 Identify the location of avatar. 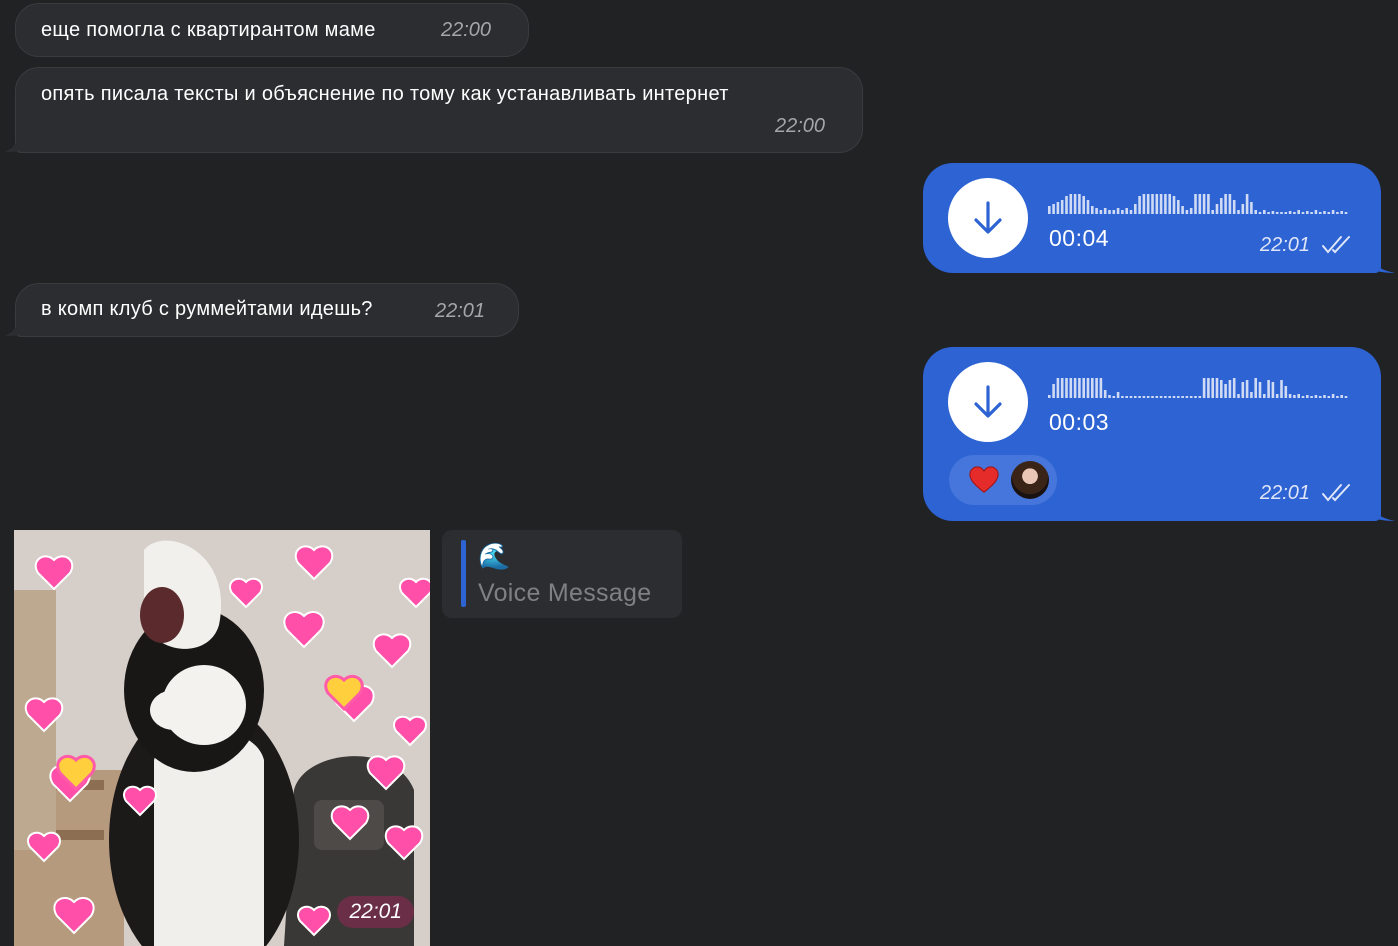
(1030, 480).